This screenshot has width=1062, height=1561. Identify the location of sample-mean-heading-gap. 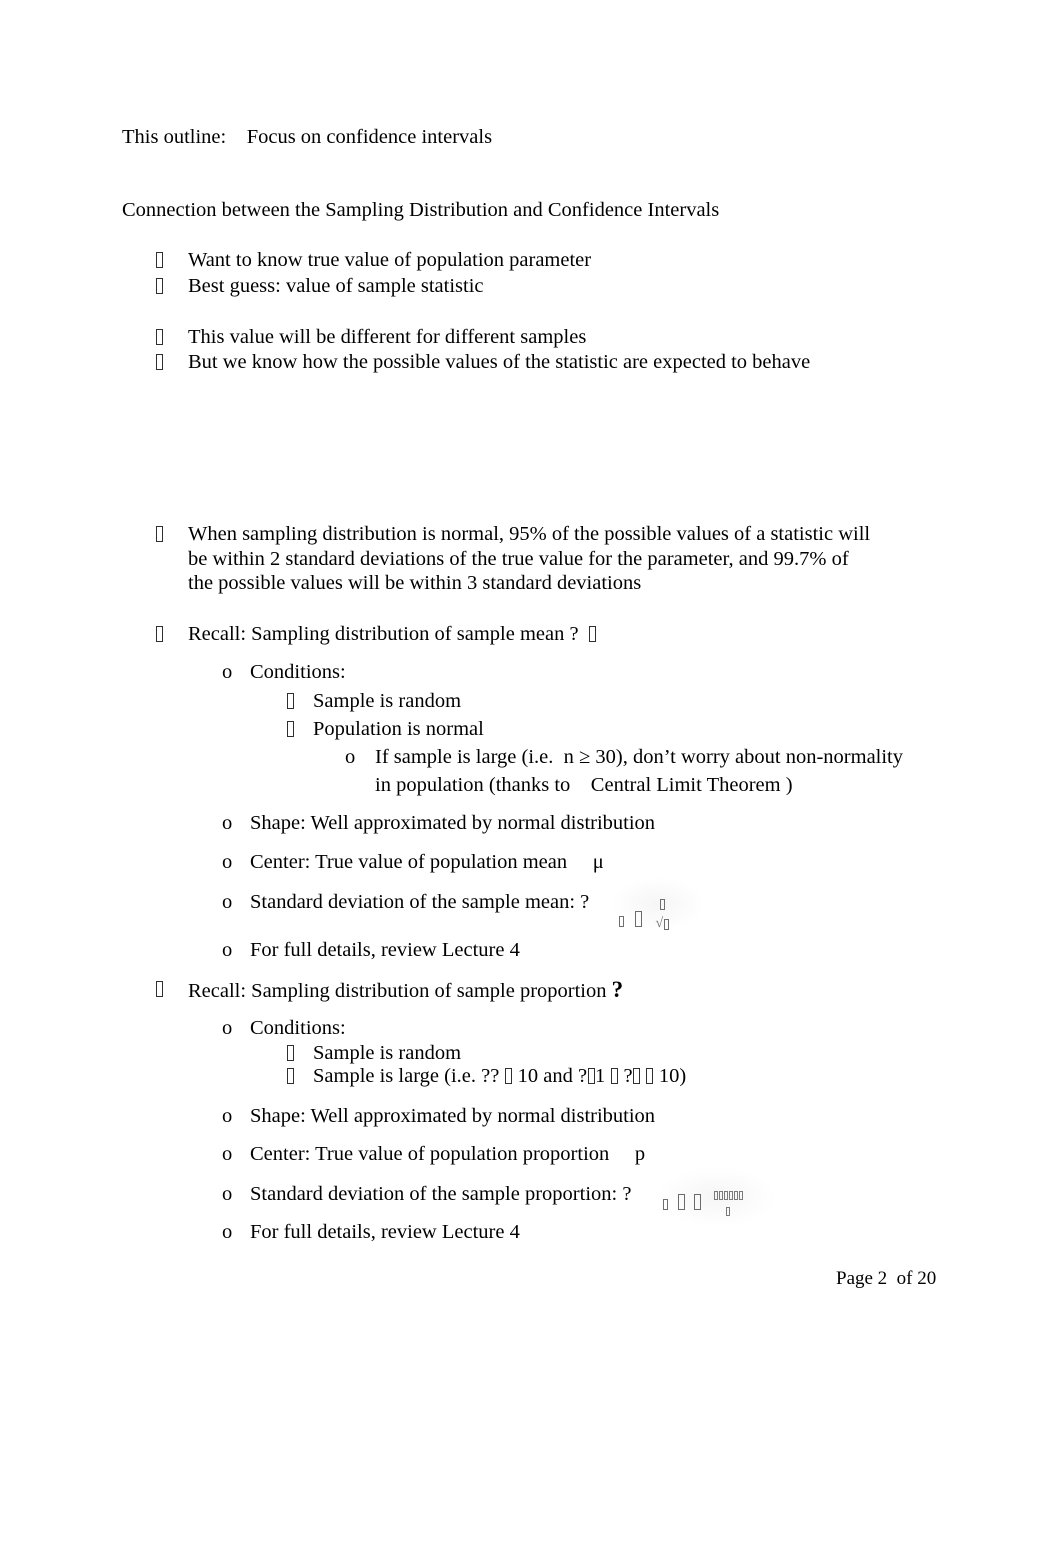
(584, 634).